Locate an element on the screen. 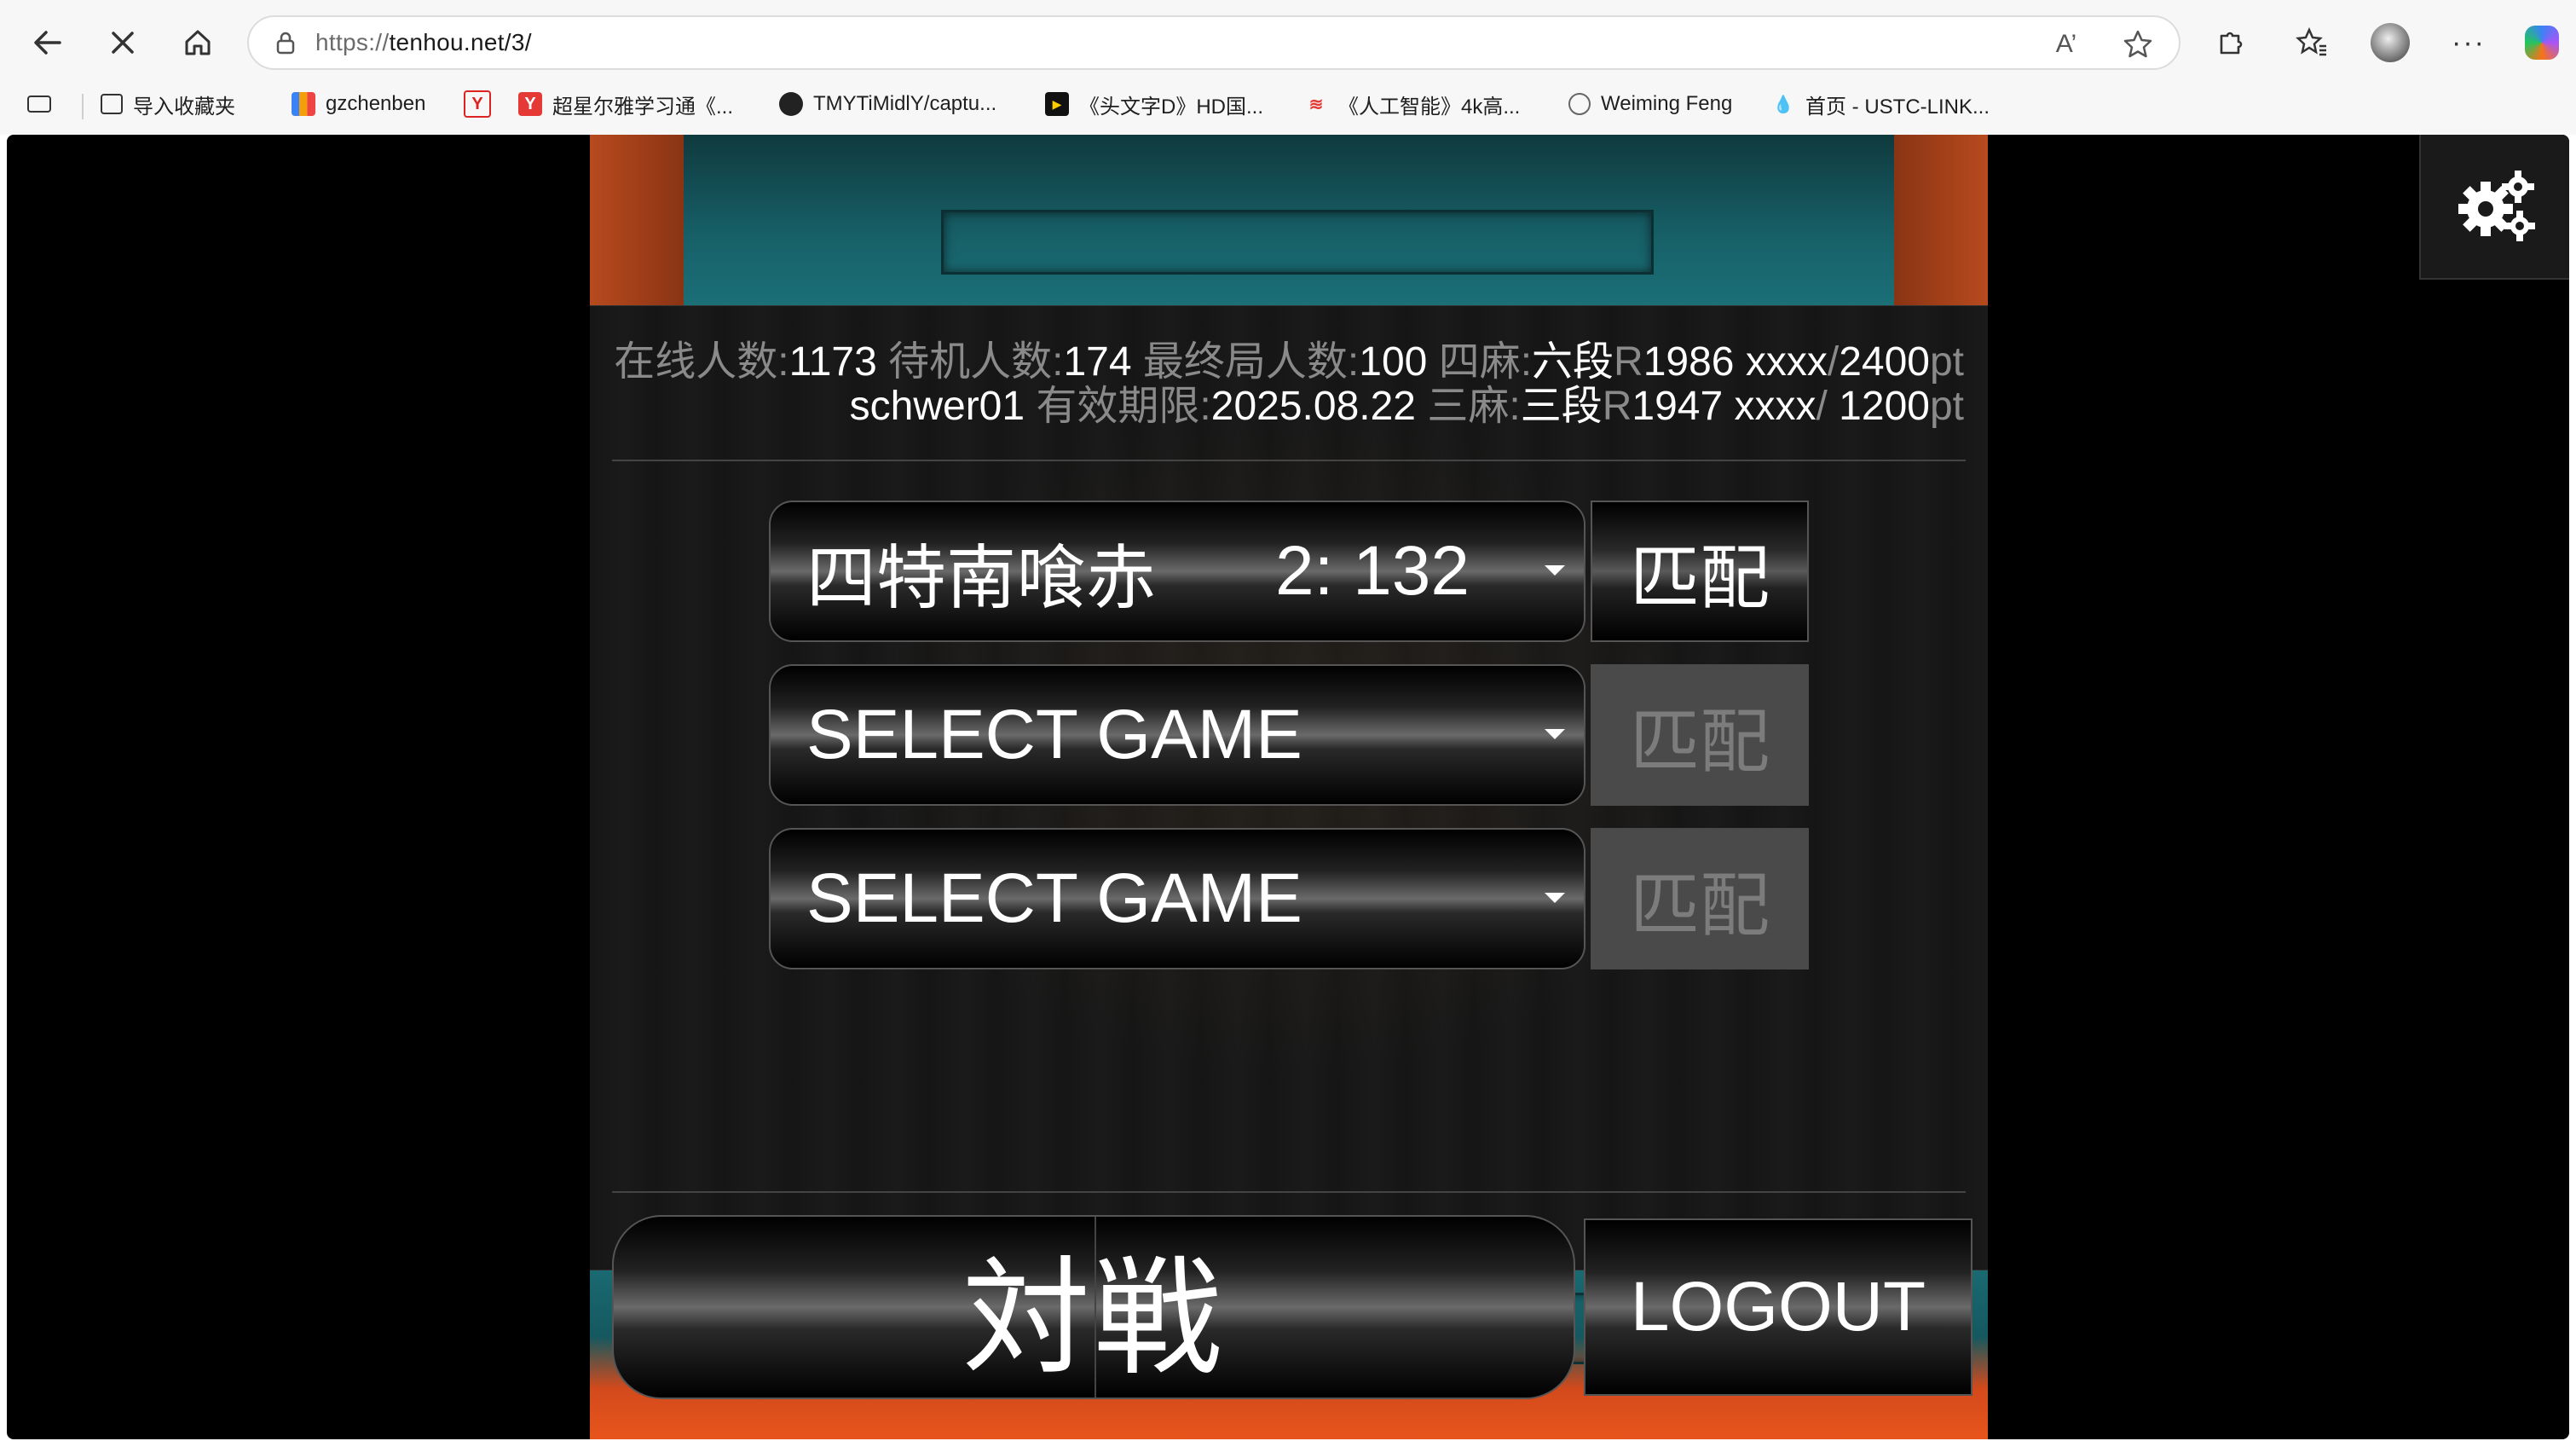 This screenshot has height=1441, width=2576. taisen-button: 対戦 is located at coordinates (1093, 1307).